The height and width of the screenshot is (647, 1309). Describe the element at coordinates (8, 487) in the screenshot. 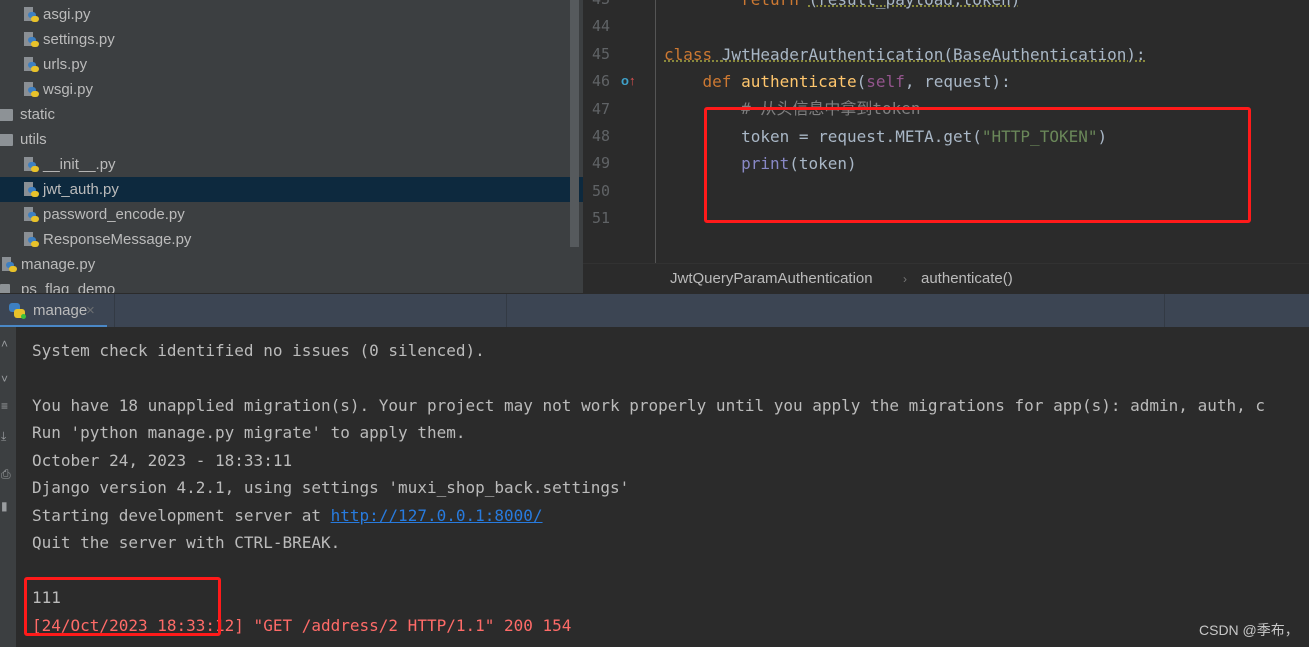

I see `console-toolbar: ˄ ˅ ≡ ⤓ ⎙ ▮` at that location.